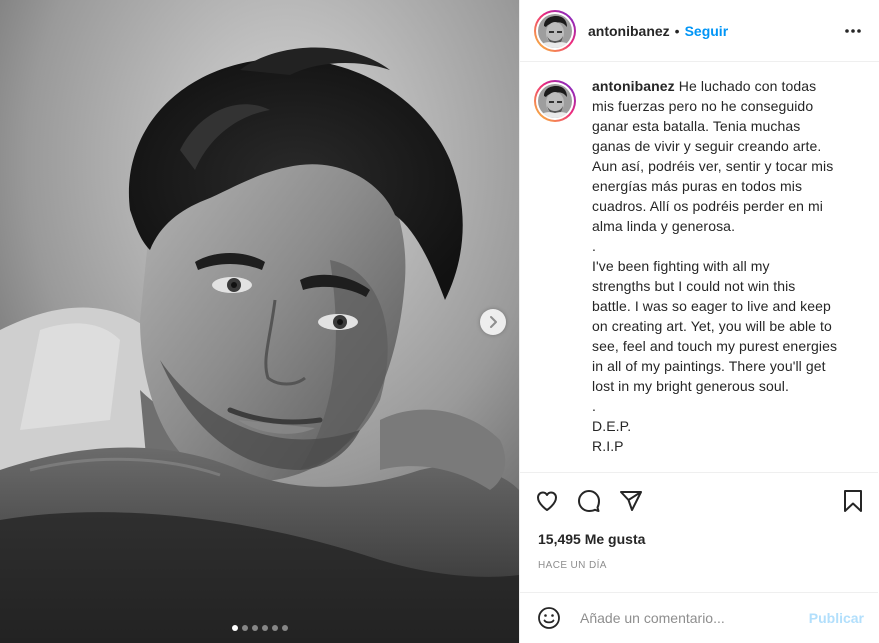 Image resolution: width=879 pixels, height=643 pixels. Describe the element at coordinates (699, 500) in the screenshot. I see `post-actions` at that location.